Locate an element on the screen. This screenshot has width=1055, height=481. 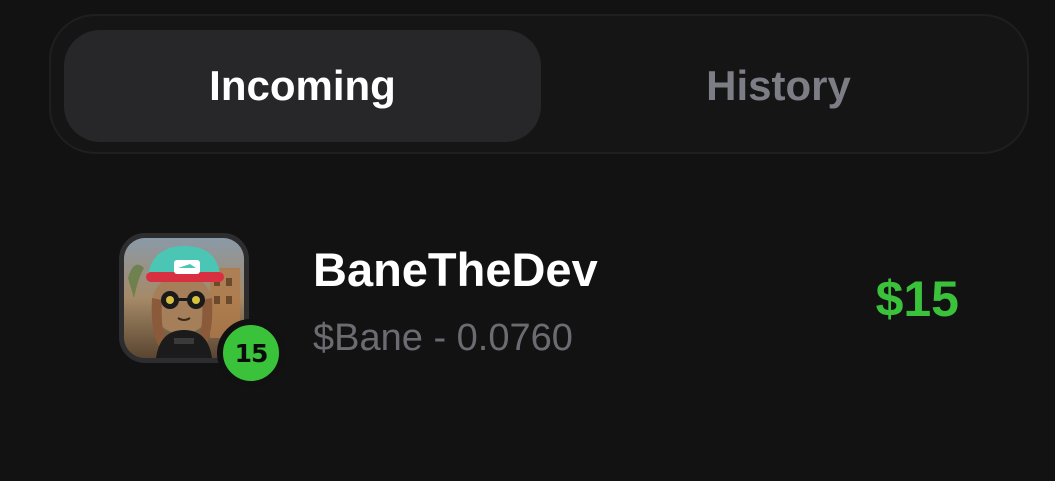
user-name: BaneTheDev is located at coordinates (455, 269).